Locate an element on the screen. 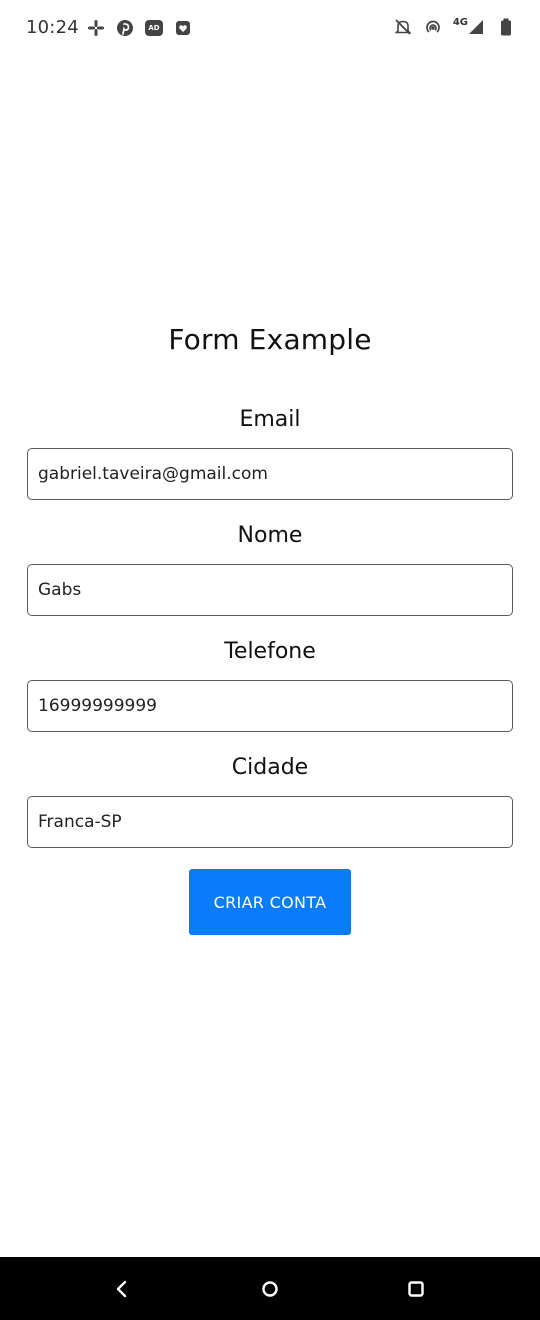 This screenshot has width=540, height=1320. back-icon is located at coordinates (121, 1288).